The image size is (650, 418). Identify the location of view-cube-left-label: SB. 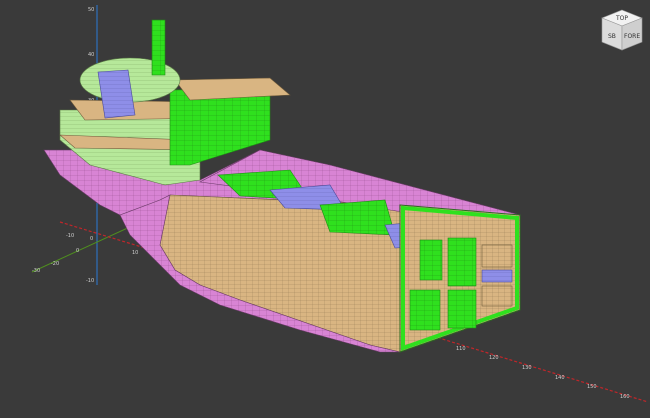
(612, 36).